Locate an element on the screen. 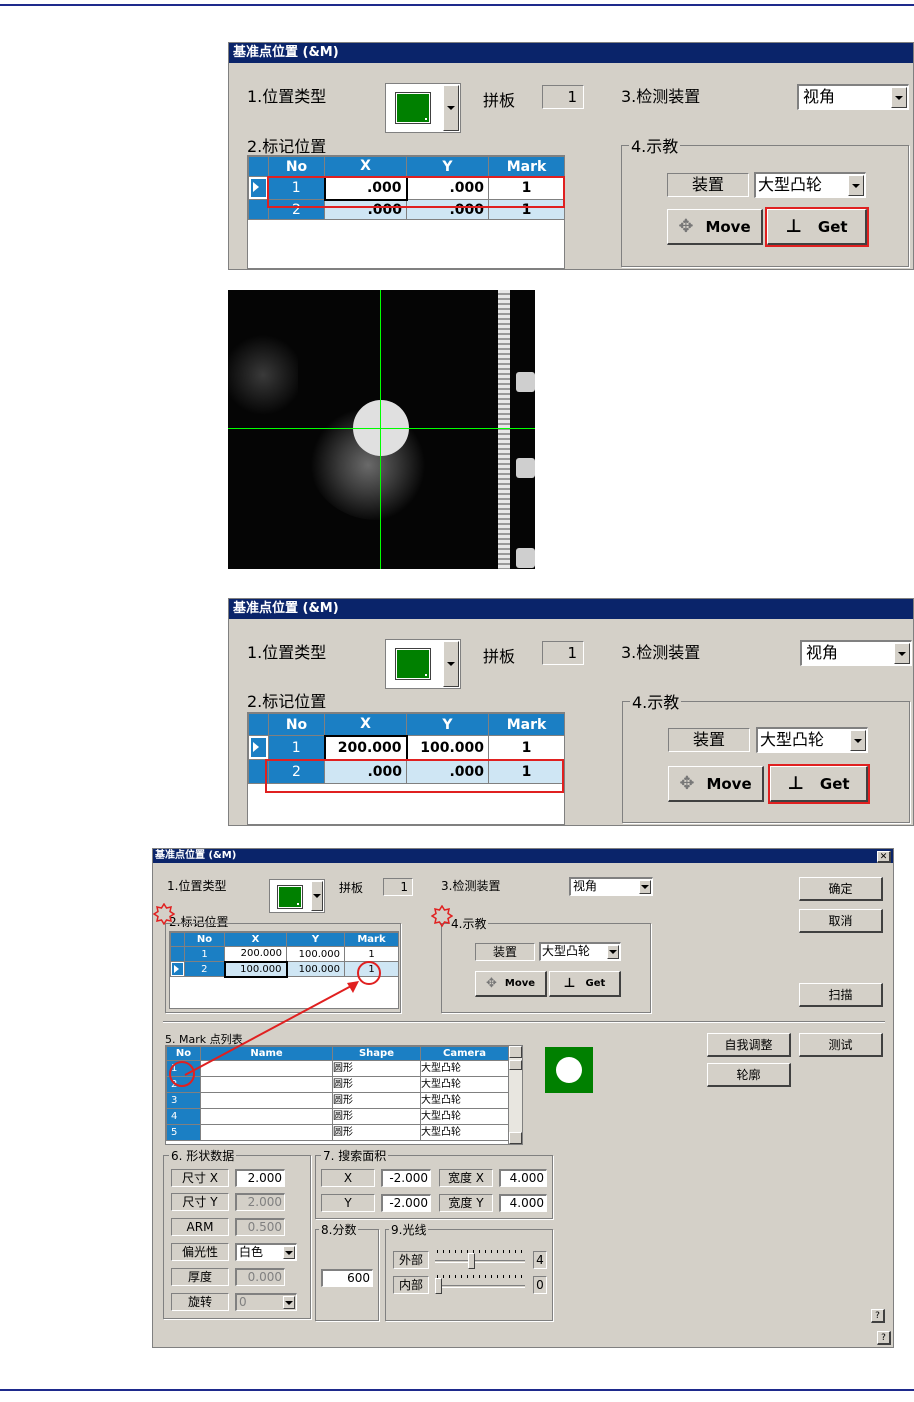 This screenshot has width=914, height=1402. contour-button: 轮廓 is located at coordinates (749, 1075).